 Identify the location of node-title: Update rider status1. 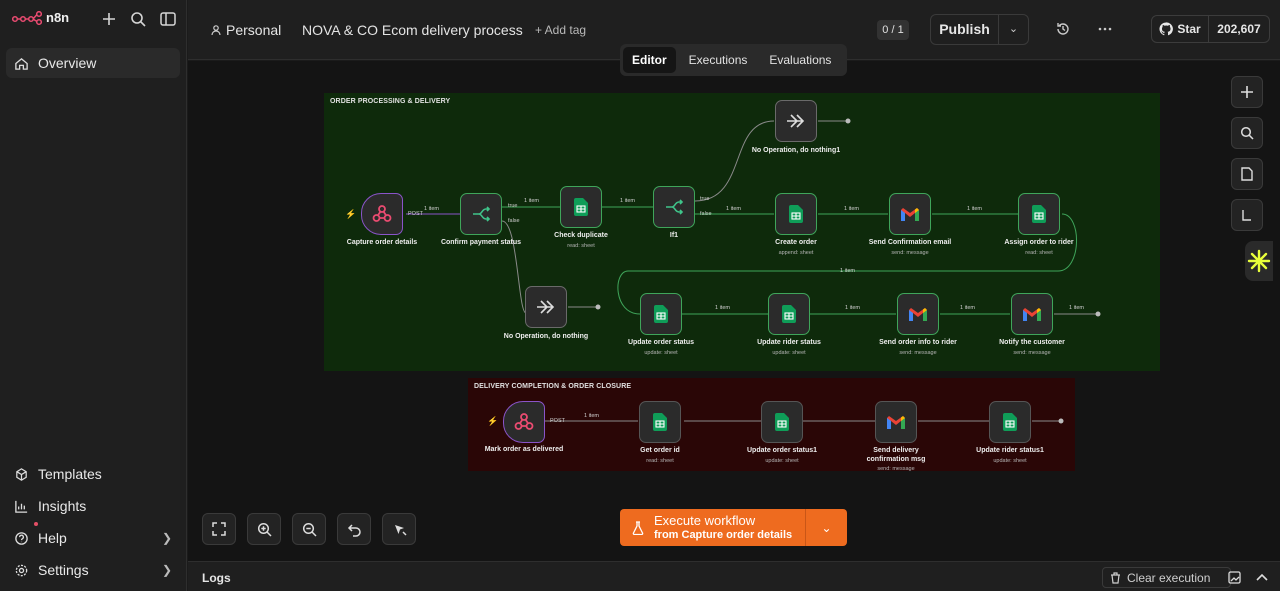
(1010, 450).